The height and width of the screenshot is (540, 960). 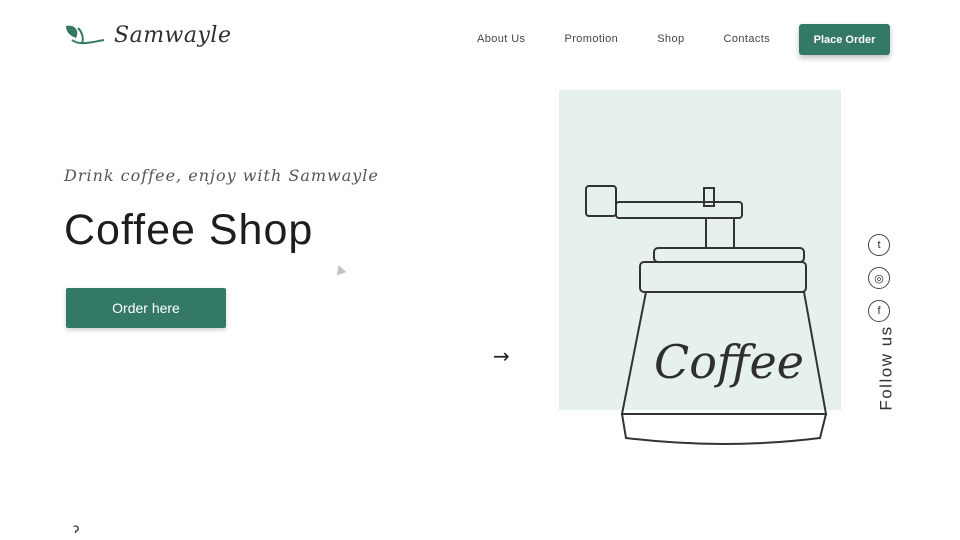 I want to click on leaf-logo-icon, so click(x=85, y=35).